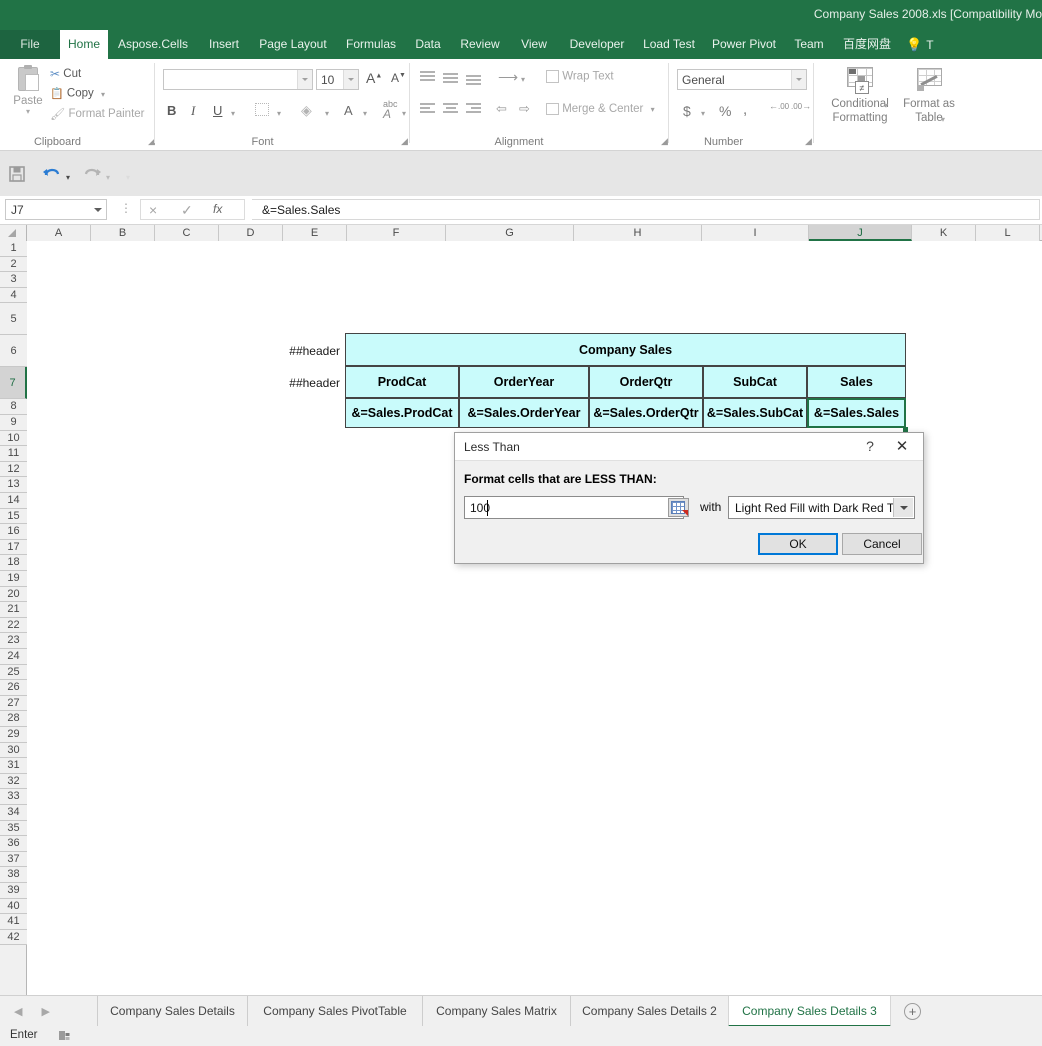  What do you see at coordinates (13, 906) in the screenshot?
I see `row-header-40: 40` at bounding box center [13, 906].